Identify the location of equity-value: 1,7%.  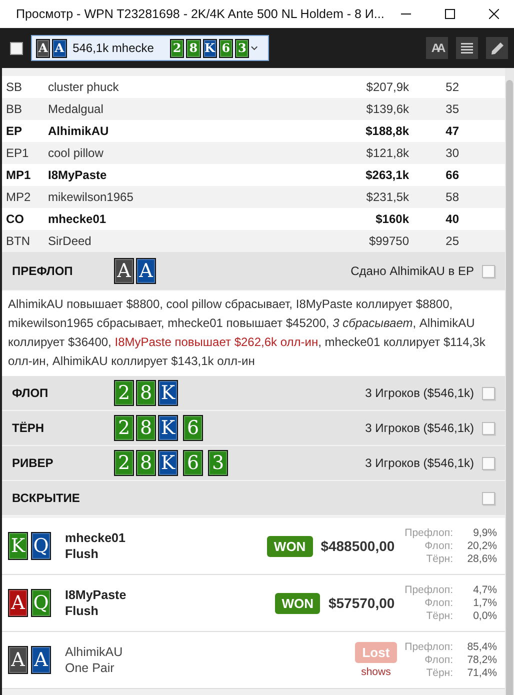
(484, 603).